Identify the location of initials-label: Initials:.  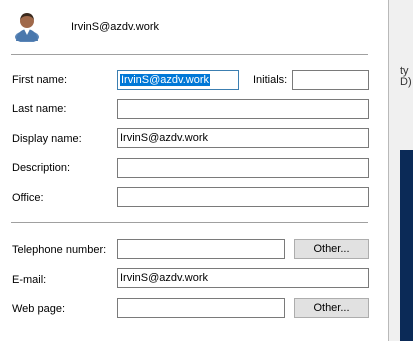
(270, 80).